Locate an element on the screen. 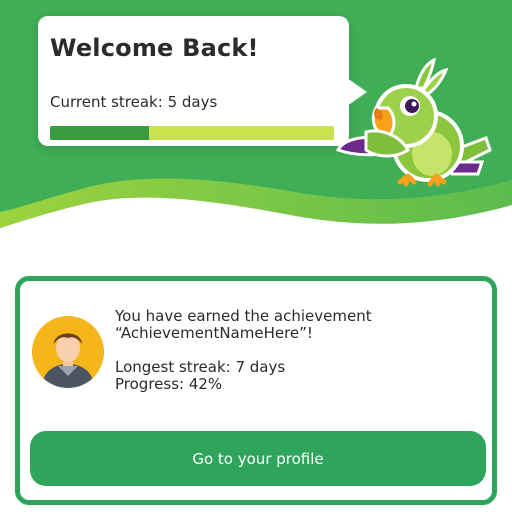 The width and height of the screenshot is (512, 512). achievement-line-1: You have earned the achievement is located at coordinates (243, 316).